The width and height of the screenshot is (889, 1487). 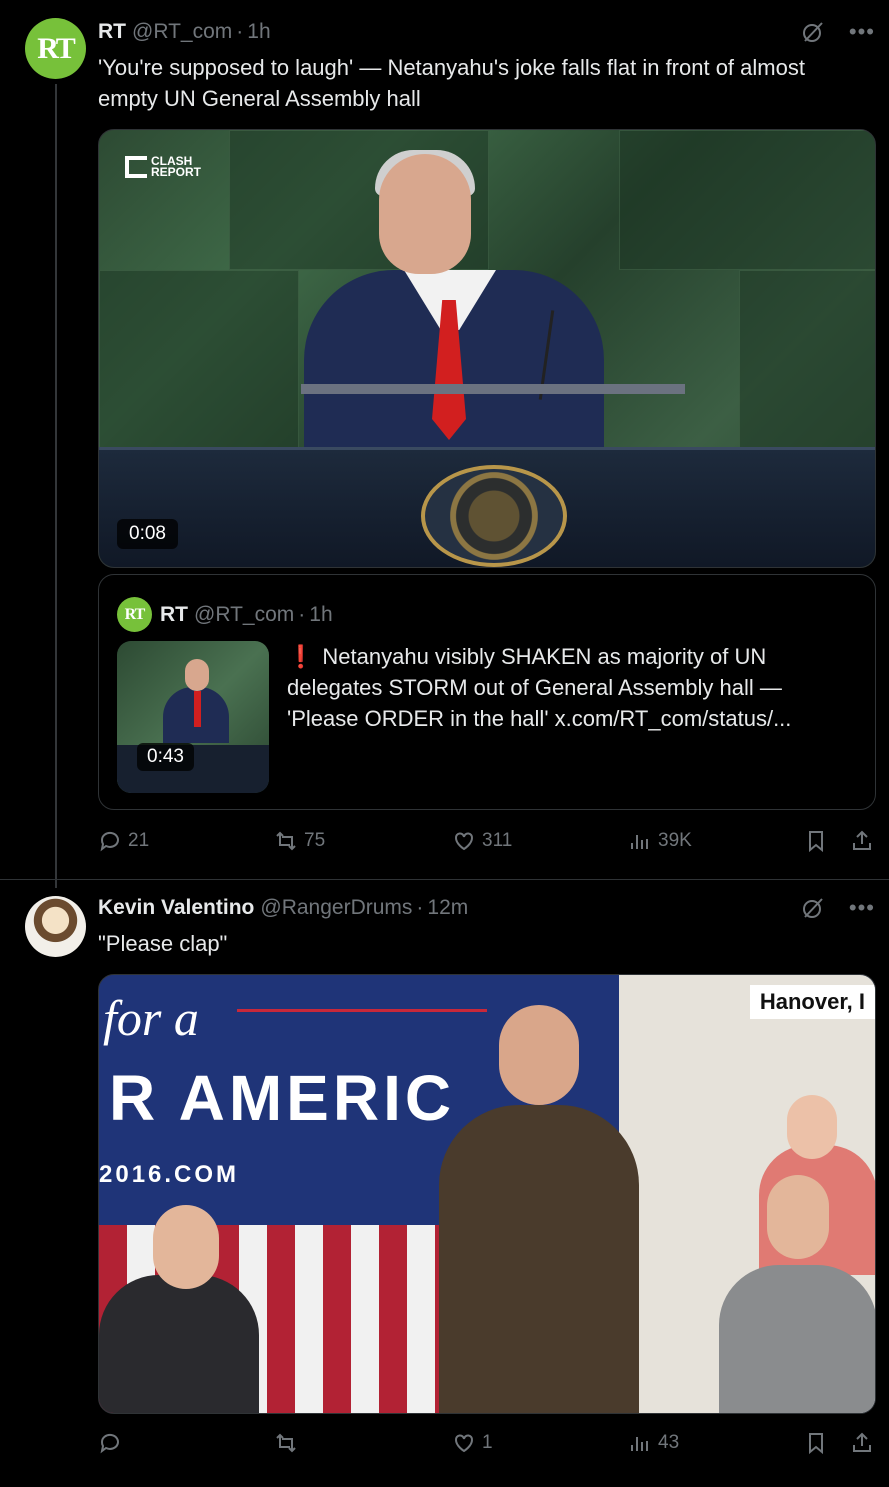 What do you see at coordinates (487, 1442) in the screenshot?
I see `like-count: 1` at bounding box center [487, 1442].